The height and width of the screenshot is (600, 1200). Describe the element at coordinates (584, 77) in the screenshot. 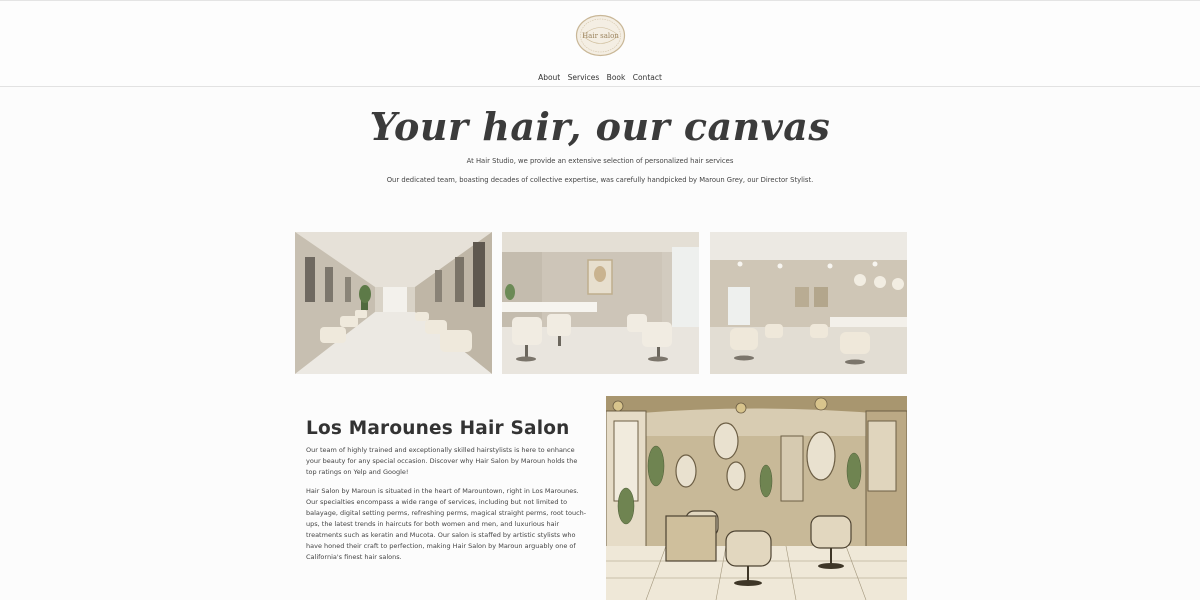

I see `nav-services: Services` at that location.